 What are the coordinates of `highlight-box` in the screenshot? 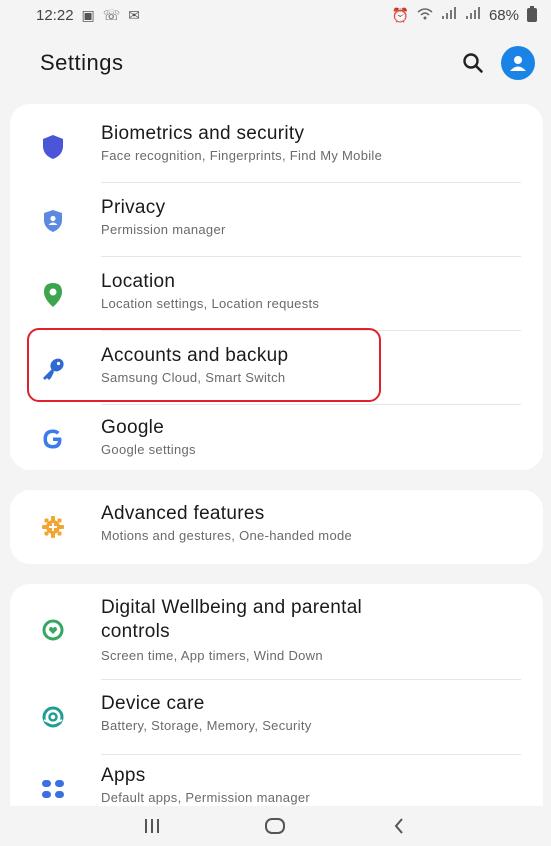 It's located at (204, 365).